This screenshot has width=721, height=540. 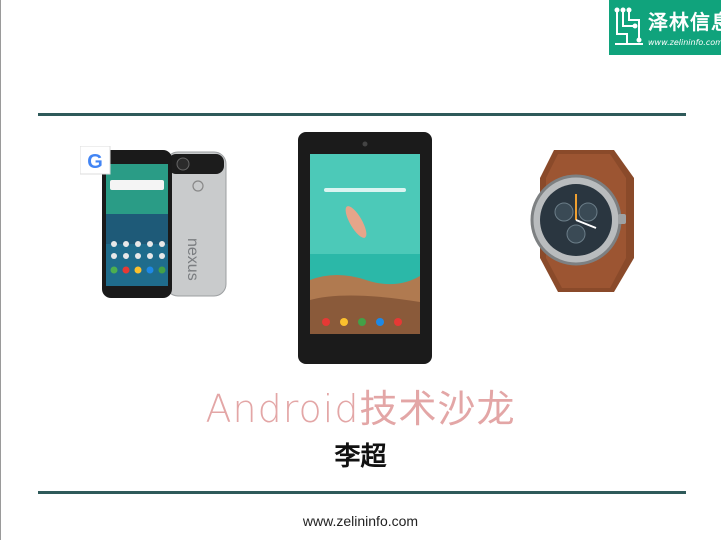 What do you see at coordinates (153, 222) in the screenshot?
I see `nexus-phones-image: nexus G` at bounding box center [153, 222].